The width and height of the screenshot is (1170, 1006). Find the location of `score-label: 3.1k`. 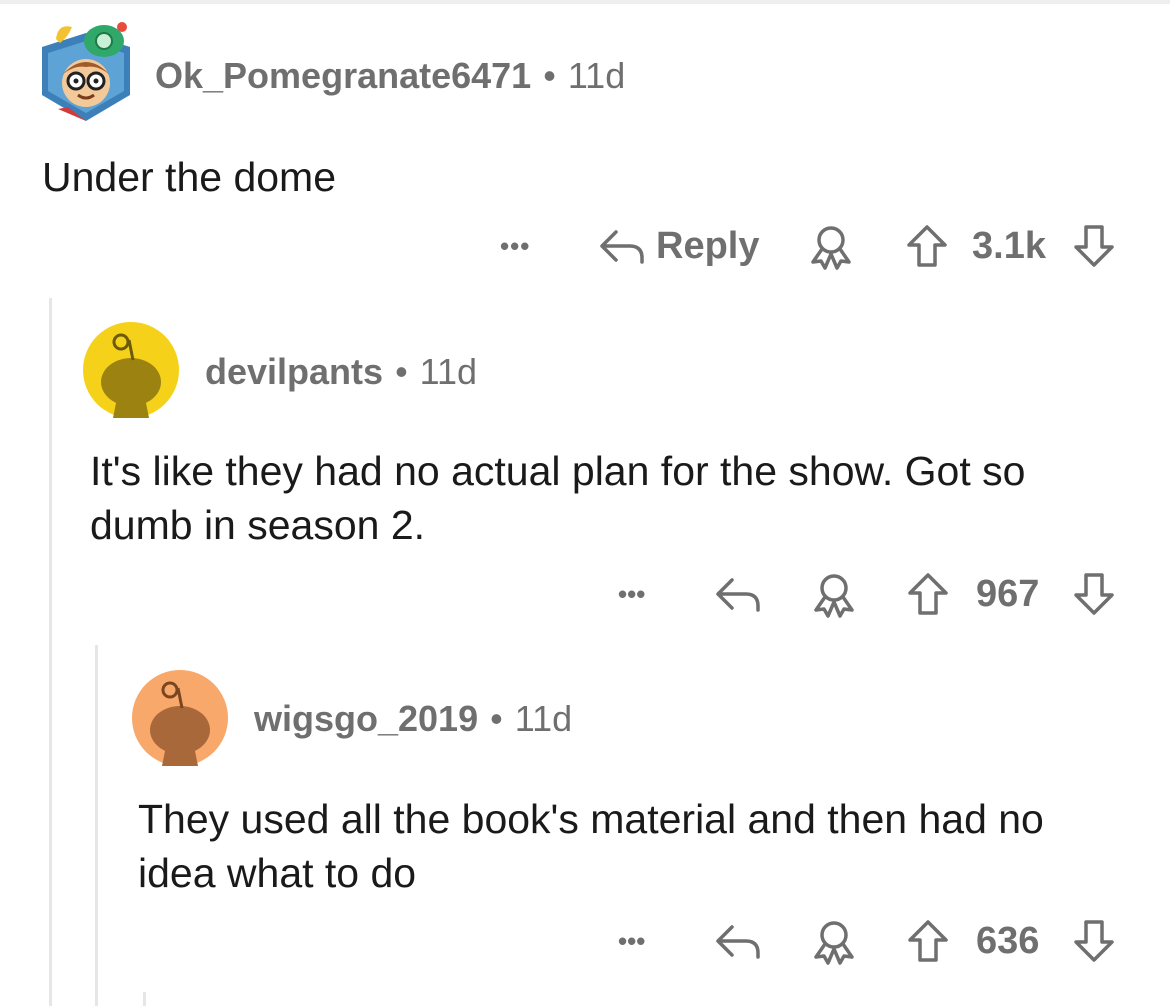

score-label: 3.1k is located at coordinates (1009, 245).